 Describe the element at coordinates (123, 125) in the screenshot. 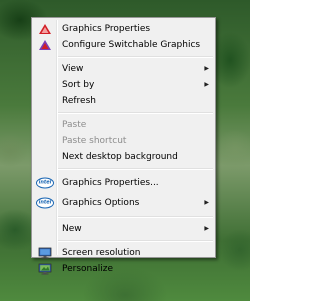

I see `menu-item-paste: Paste` at that location.